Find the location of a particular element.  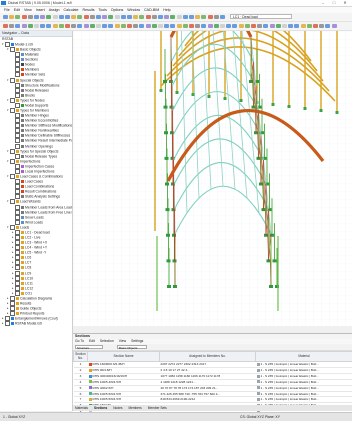

loadcase-select: LC1 · Dead load is located at coordinates (261, 16).